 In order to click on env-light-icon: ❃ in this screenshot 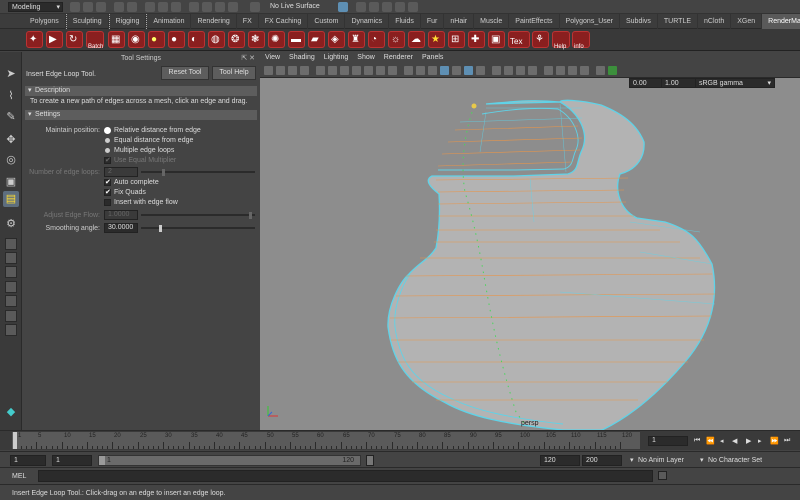, I will do `click(256, 39)`.